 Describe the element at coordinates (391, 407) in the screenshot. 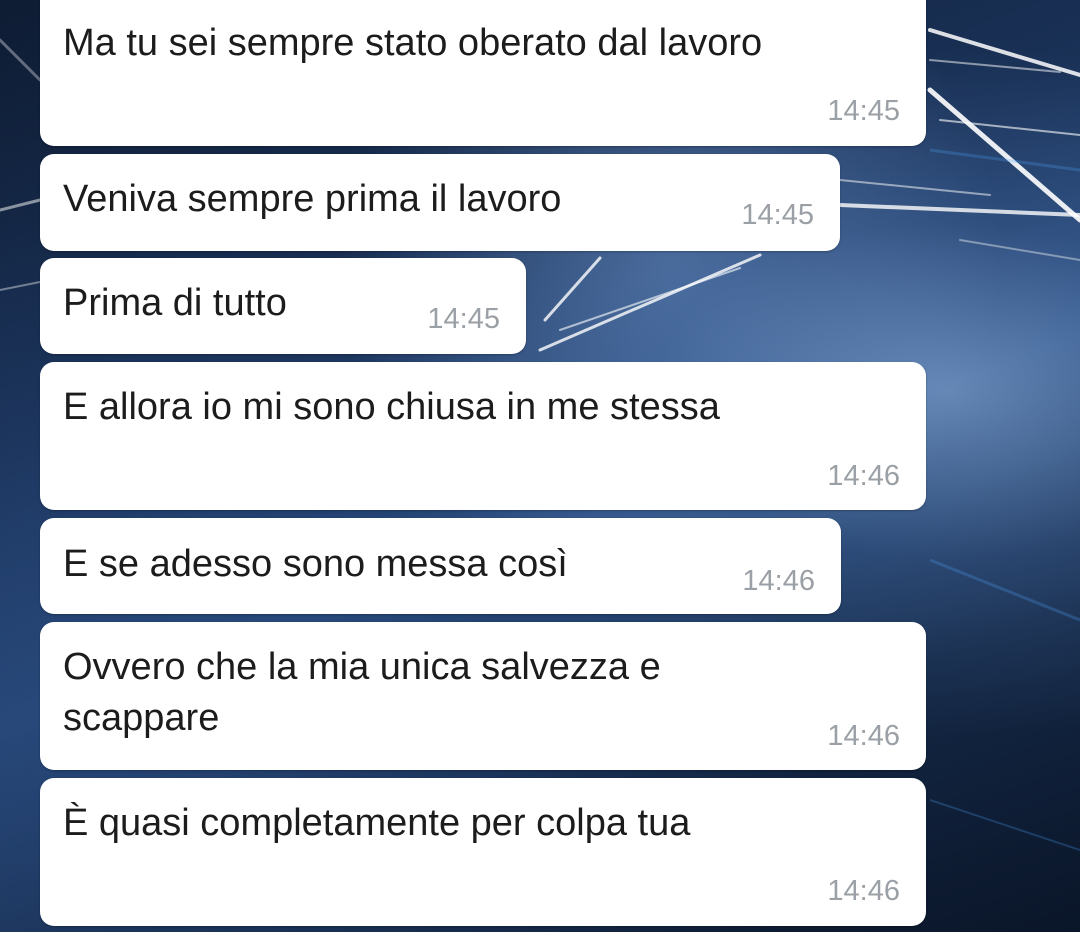

I see `message-text: E allora io mi sono chiusa in me stessa` at that location.